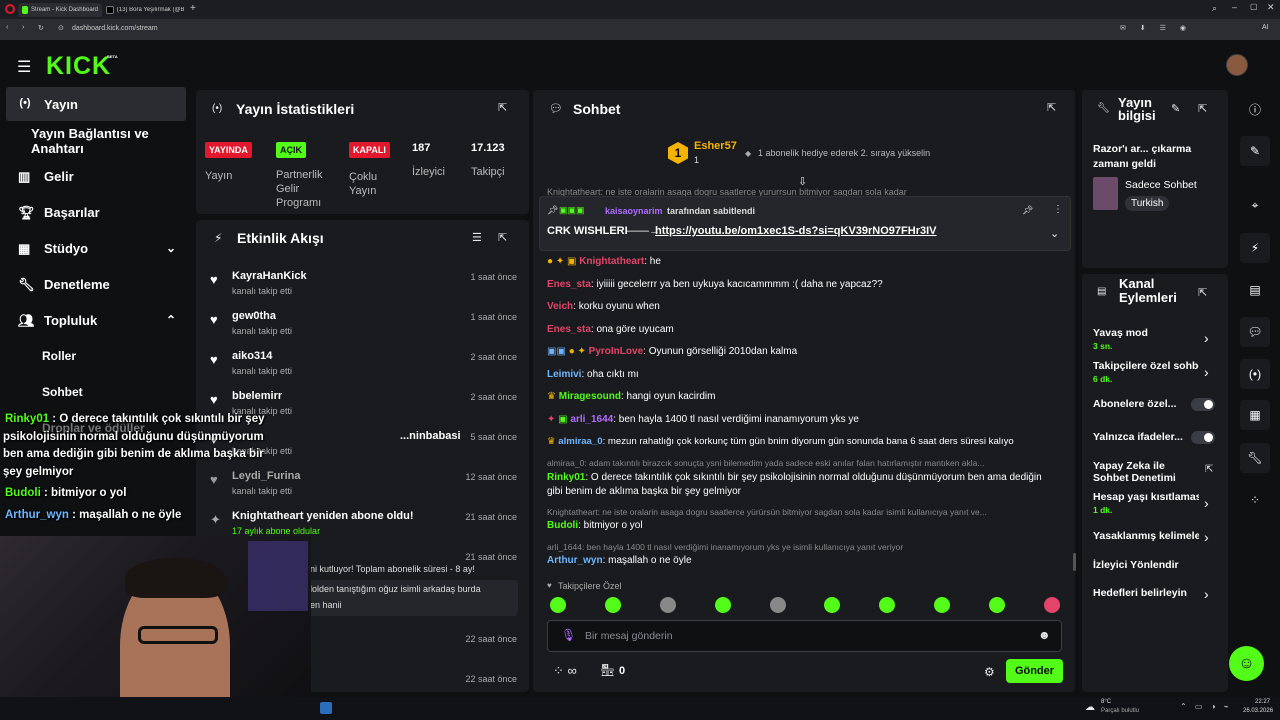 This screenshot has width=1280, height=720. Describe the element at coordinates (1203, 404) in the screenshot. I see `subs-only-toggle` at that location.